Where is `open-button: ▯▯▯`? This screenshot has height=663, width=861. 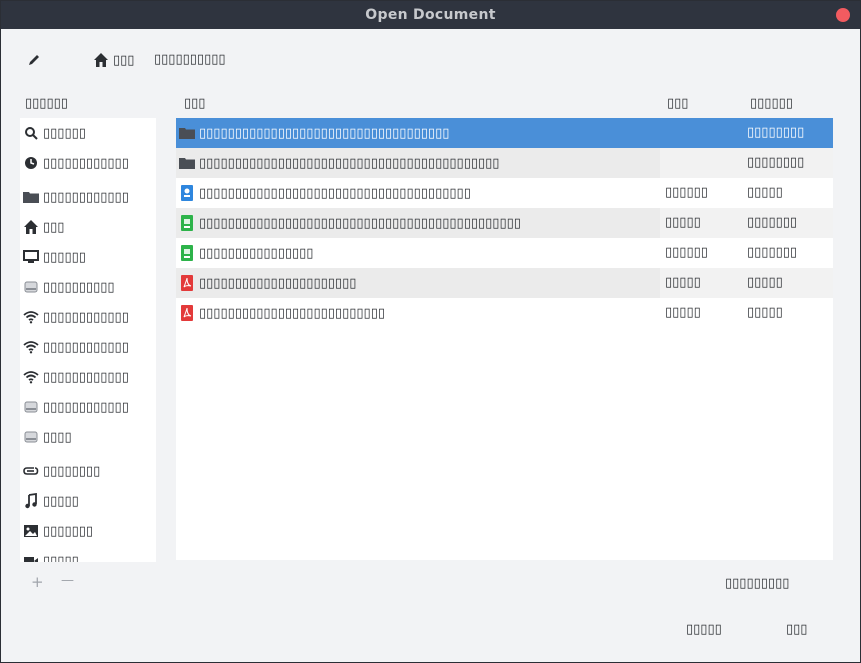
open-button: ▯▯▯ is located at coordinates (796, 629).